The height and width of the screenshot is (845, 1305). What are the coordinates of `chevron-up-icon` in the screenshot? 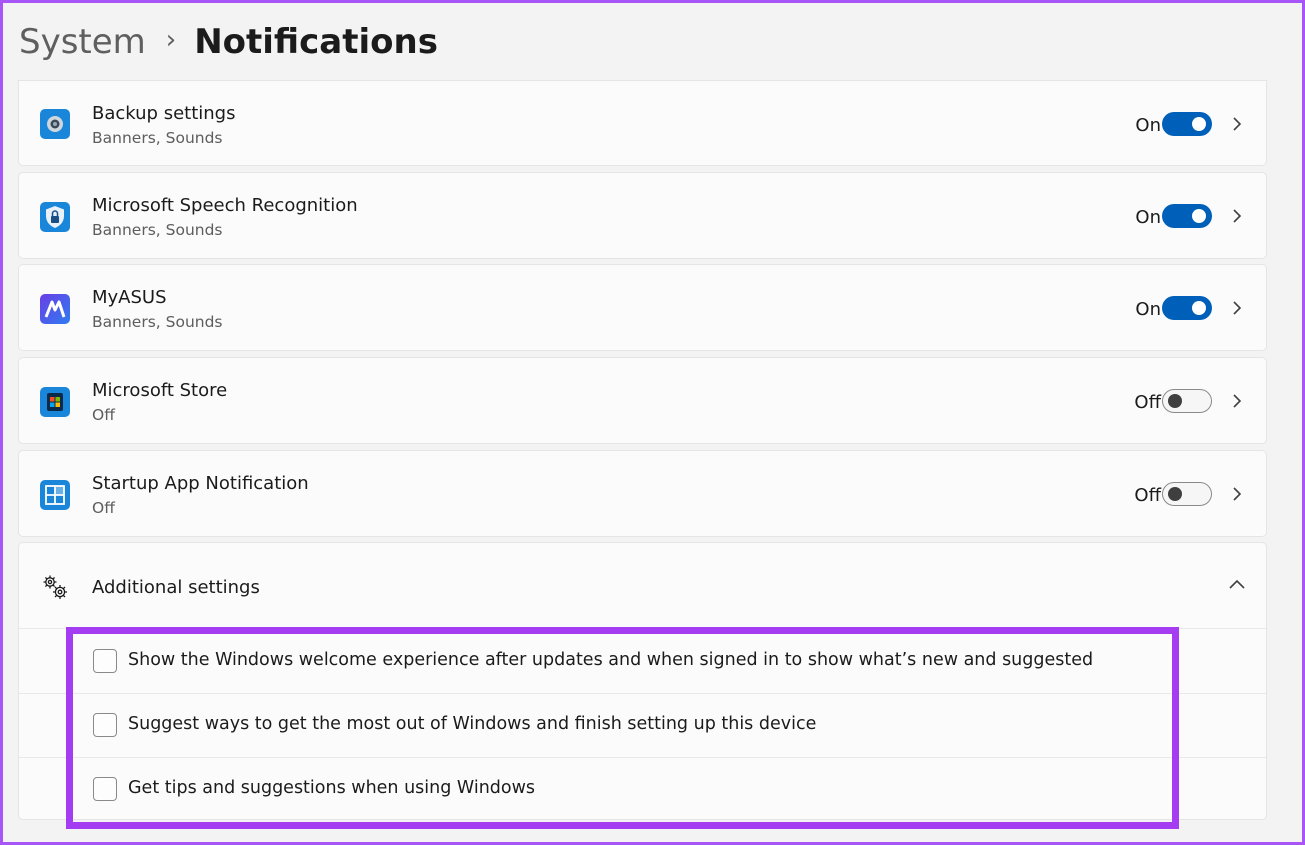 It's located at (1237, 584).